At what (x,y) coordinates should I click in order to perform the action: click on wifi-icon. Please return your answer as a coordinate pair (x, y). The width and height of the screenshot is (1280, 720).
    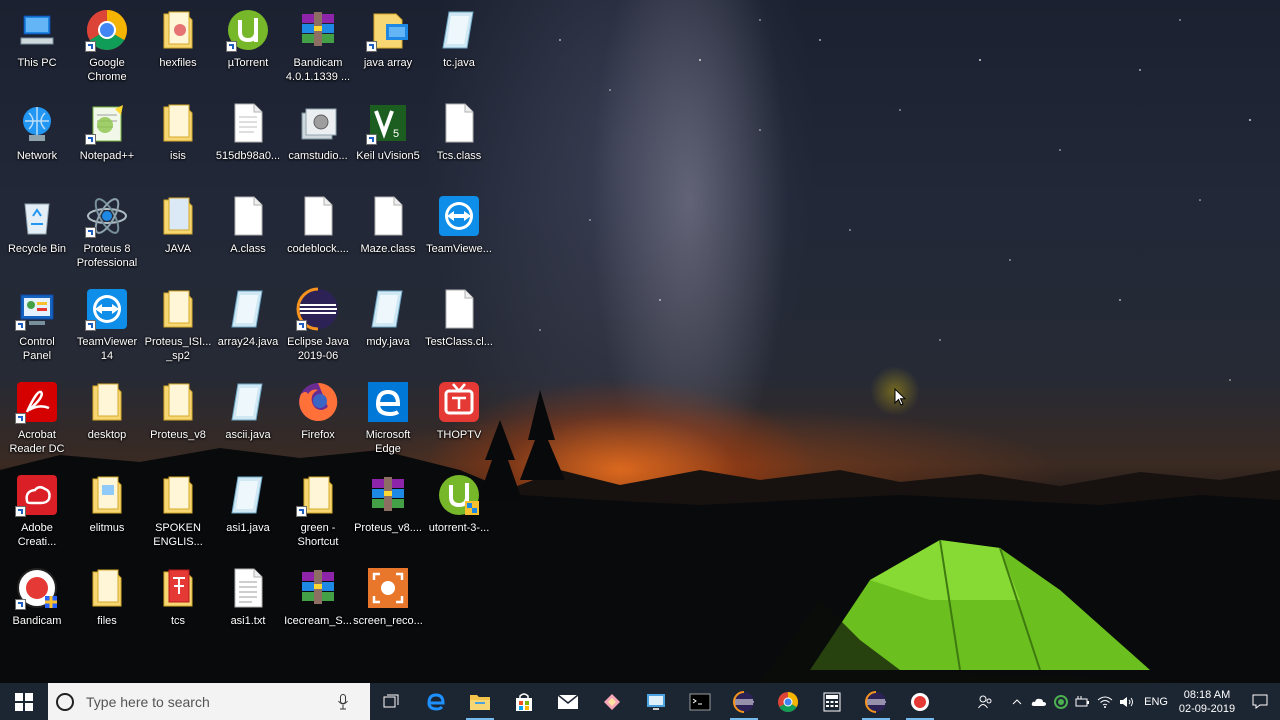
    Looking at the image, I should click on (1105, 701).